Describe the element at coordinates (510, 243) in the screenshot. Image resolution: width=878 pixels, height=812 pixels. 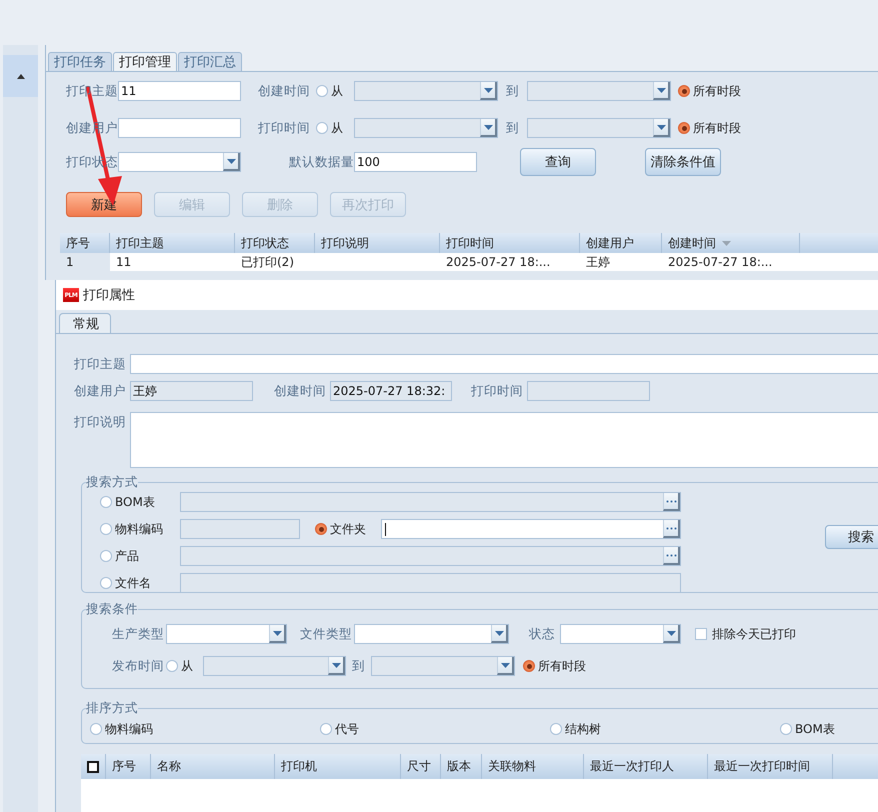
I see `column-header: 打印时间` at that location.